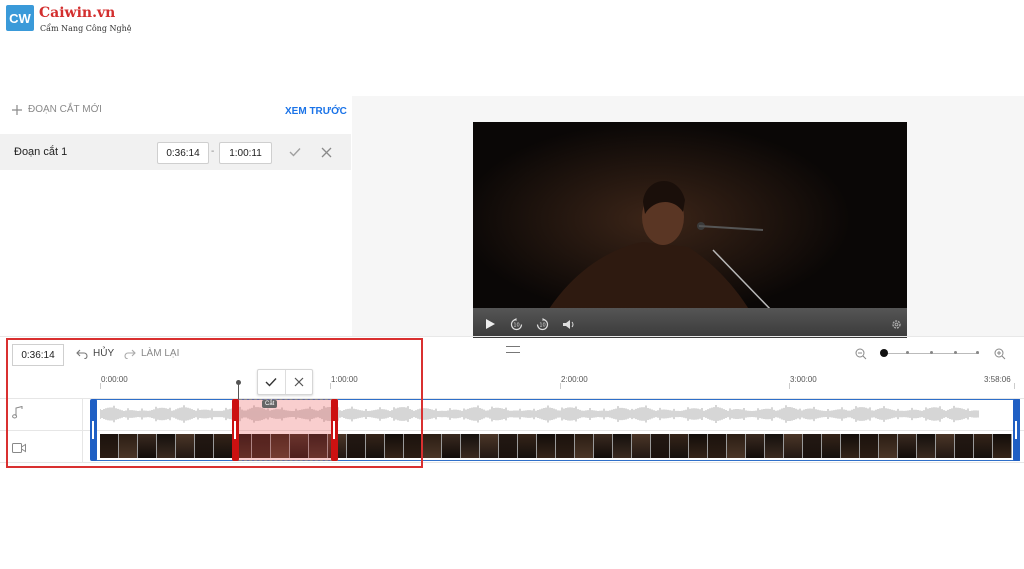 This screenshot has width=1024, height=569. I want to click on close-icon, so click(326, 152).